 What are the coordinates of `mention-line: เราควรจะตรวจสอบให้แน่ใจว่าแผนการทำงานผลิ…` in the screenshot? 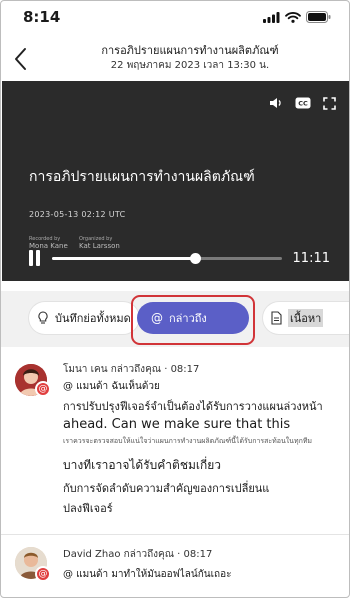 It's located at (188, 441).